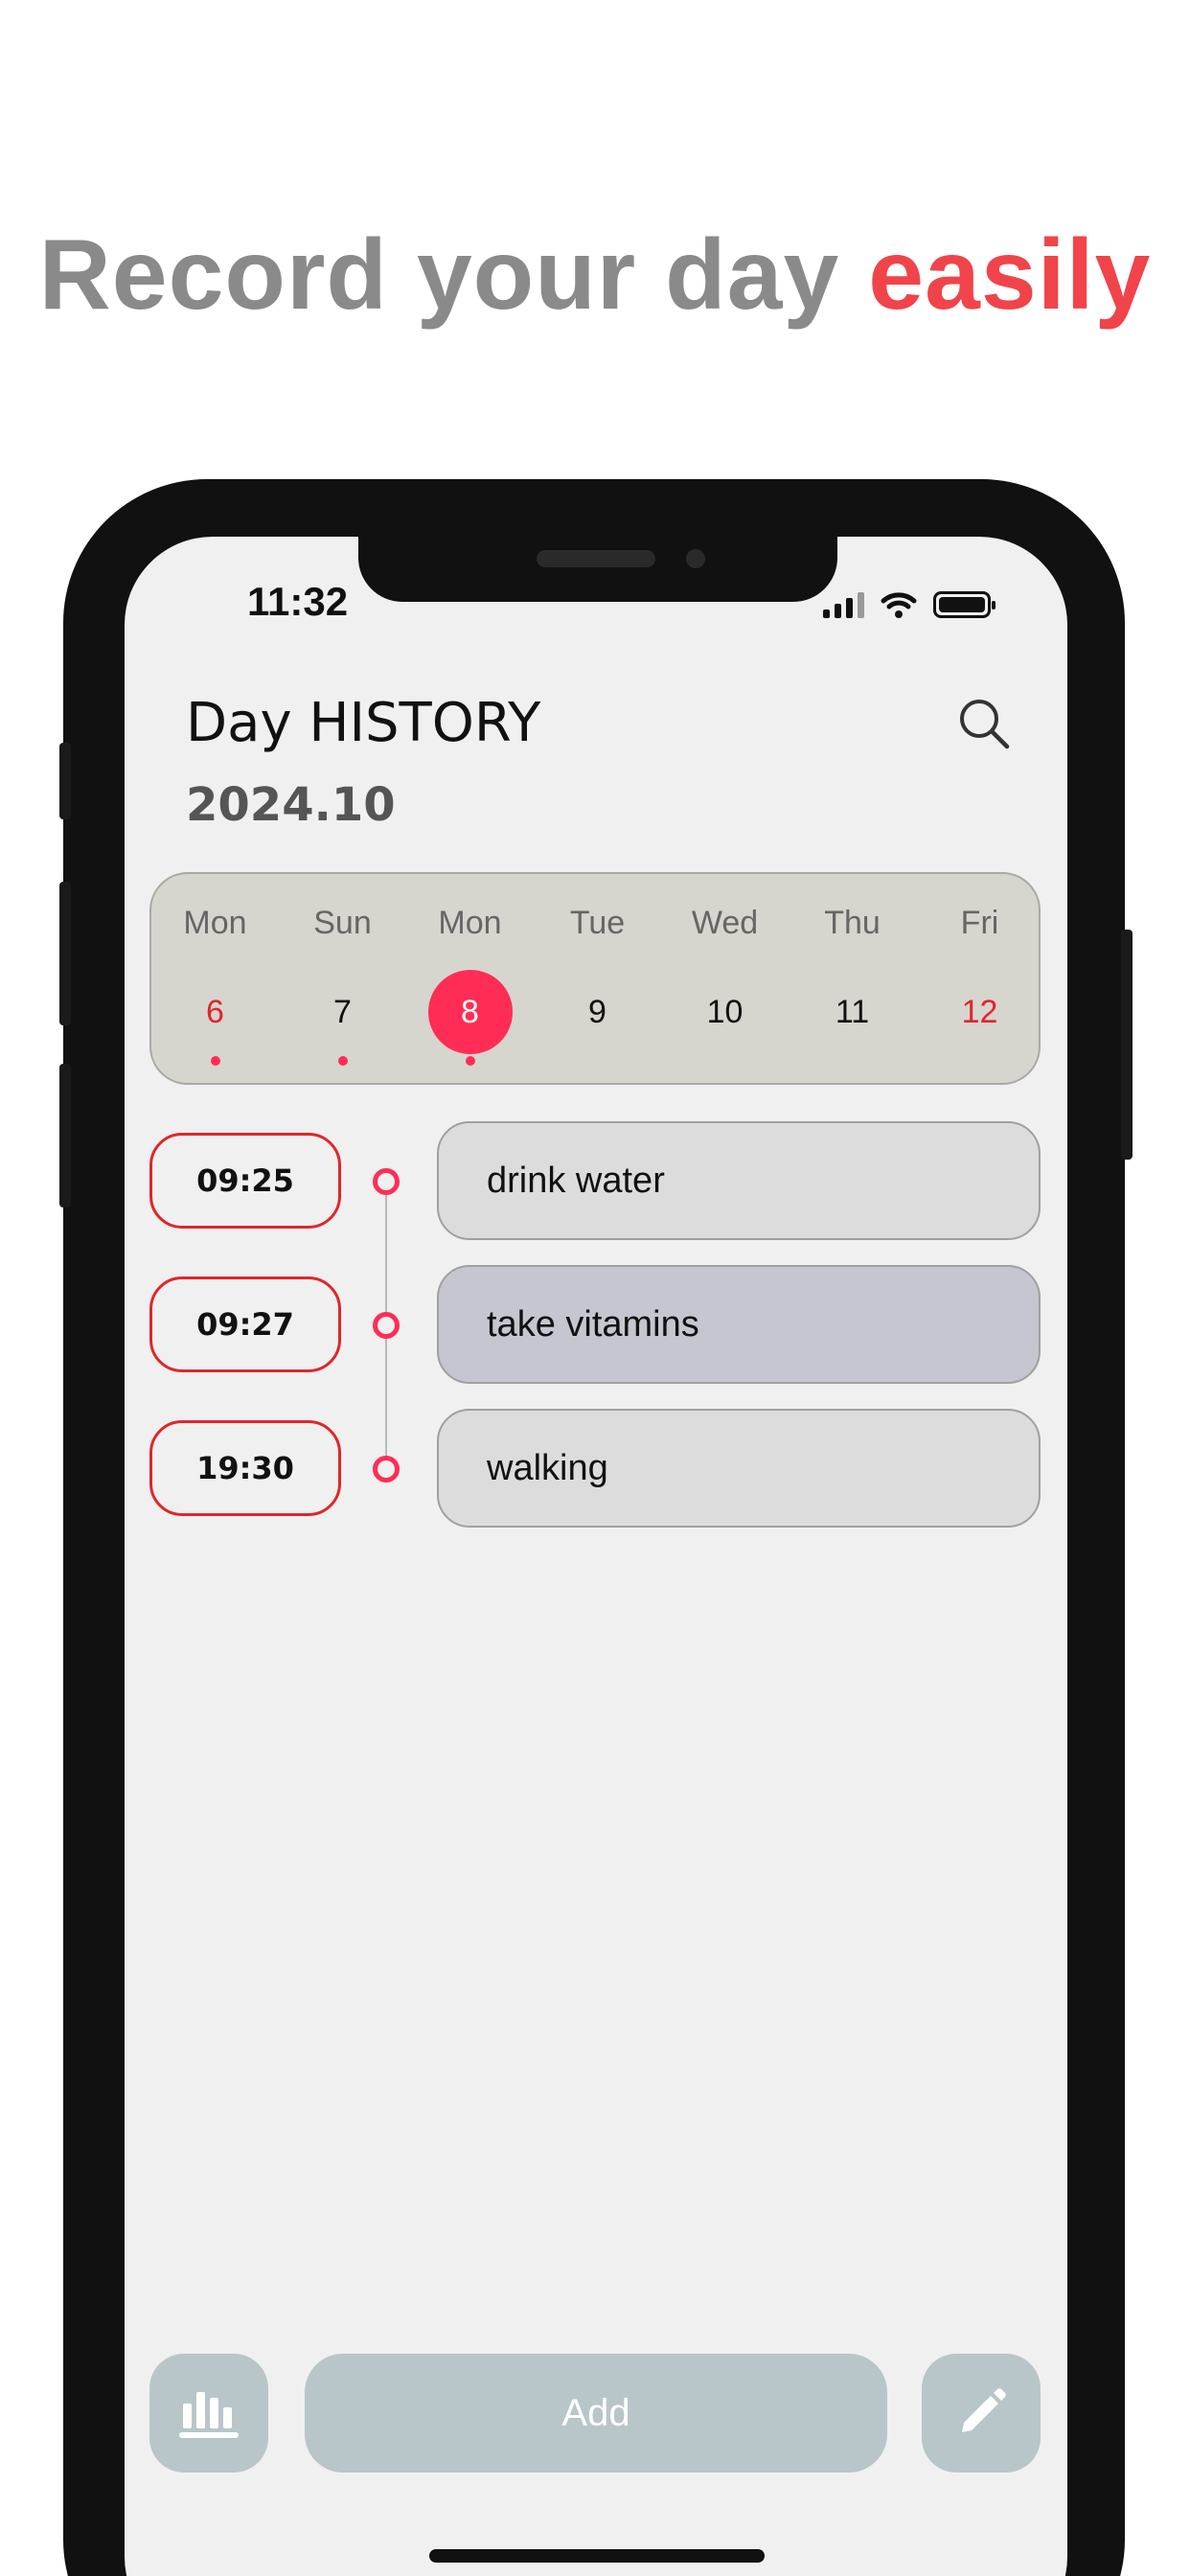 The image size is (1190, 2576). What do you see at coordinates (725, 1012) in the screenshot?
I see `day-number: 10` at bounding box center [725, 1012].